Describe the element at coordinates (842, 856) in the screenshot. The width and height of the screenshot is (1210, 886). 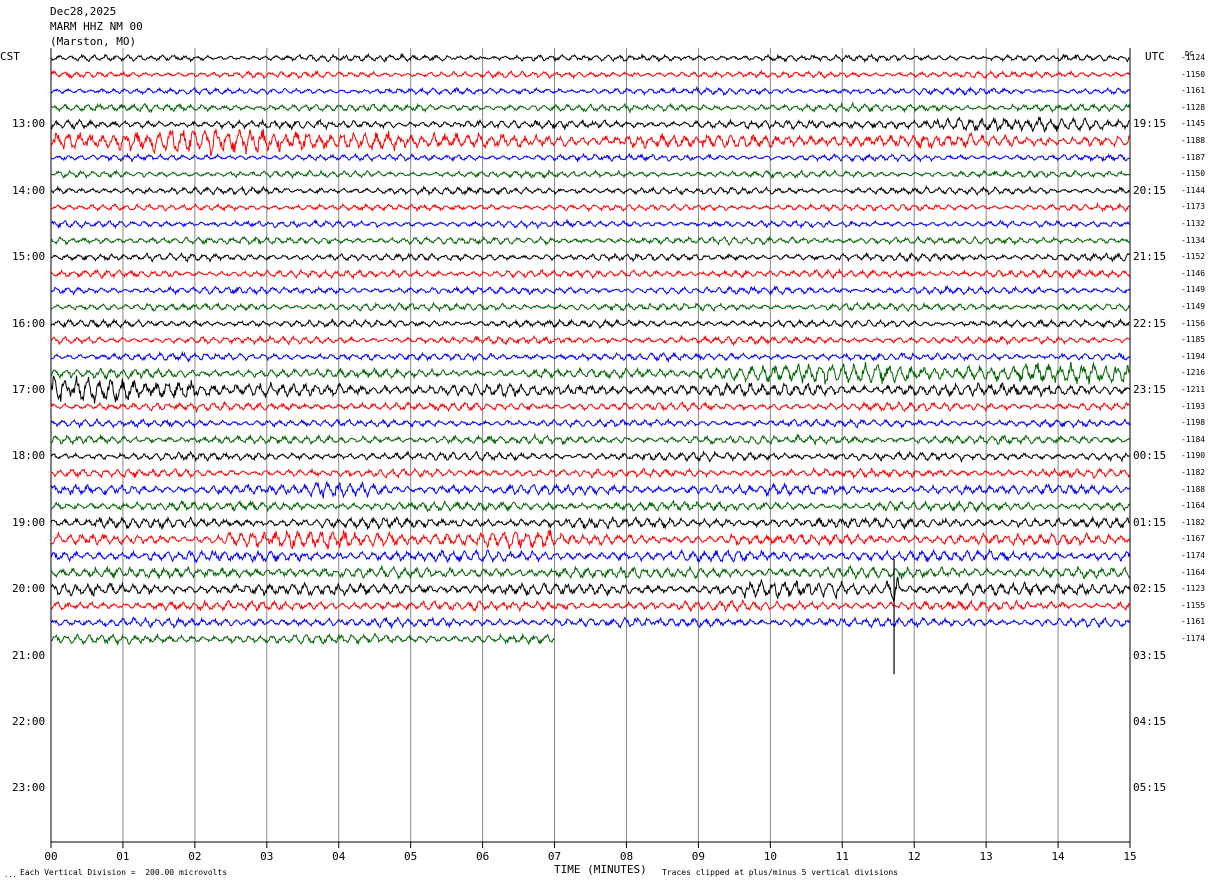
I see `x-tick-label: 11` at that location.